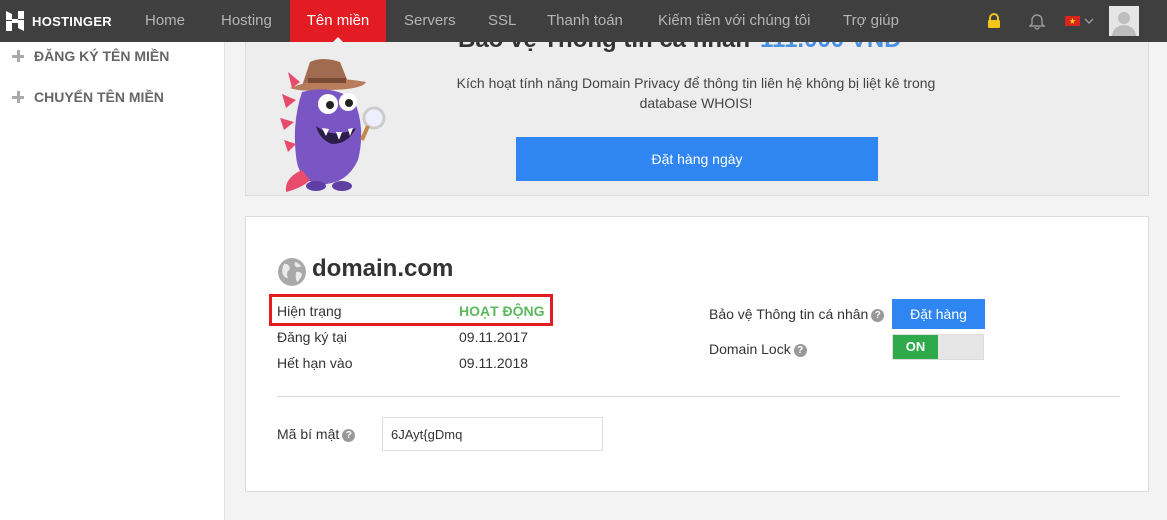  What do you see at coordinates (938, 314) in the screenshot?
I see `privacy-order-button: Đặt hàng` at bounding box center [938, 314].